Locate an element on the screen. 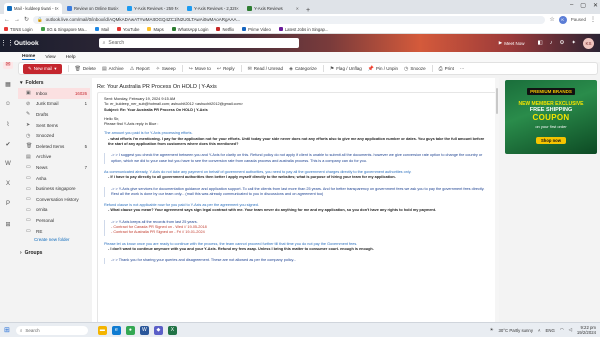 Image resolution: width=600 pixels, height=337 pixels. tab-home: Home is located at coordinates (29, 57).